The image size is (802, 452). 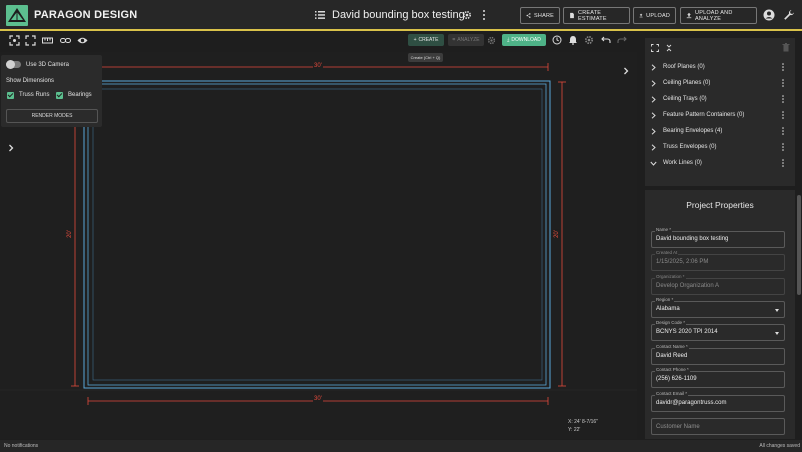 What do you see at coordinates (720, 83) in the screenshot?
I see `layer-row-ceiling-planes: Ceiling Planes (0)` at bounding box center [720, 83].